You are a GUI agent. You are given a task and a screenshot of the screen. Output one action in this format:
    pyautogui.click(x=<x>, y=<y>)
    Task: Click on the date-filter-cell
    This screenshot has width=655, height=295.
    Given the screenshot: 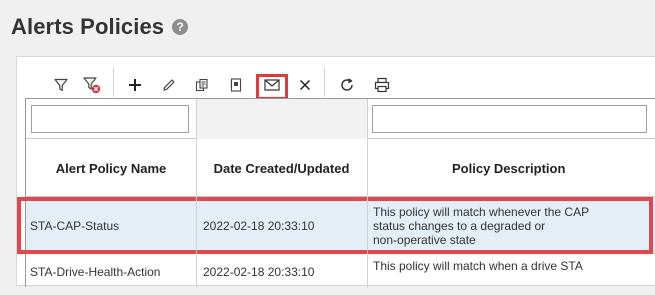 What is the action you would take?
    pyautogui.click(x=281, y=119)
    